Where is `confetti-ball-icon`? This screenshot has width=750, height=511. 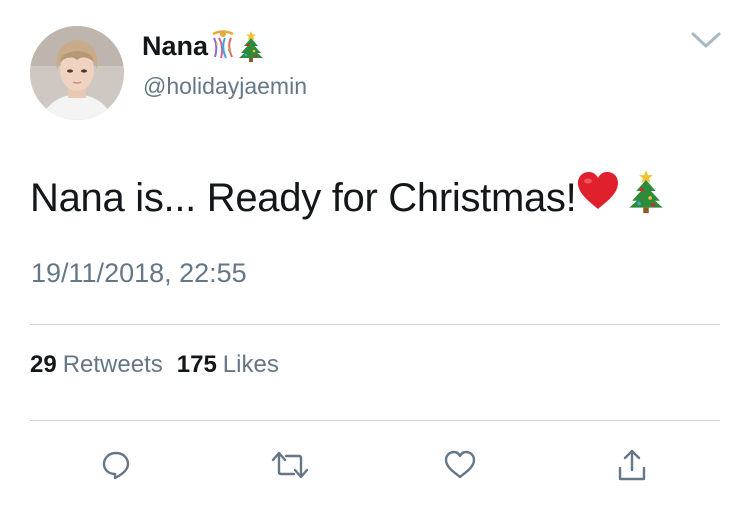
confetti-ball-icon is located at coordinates (223, 48).